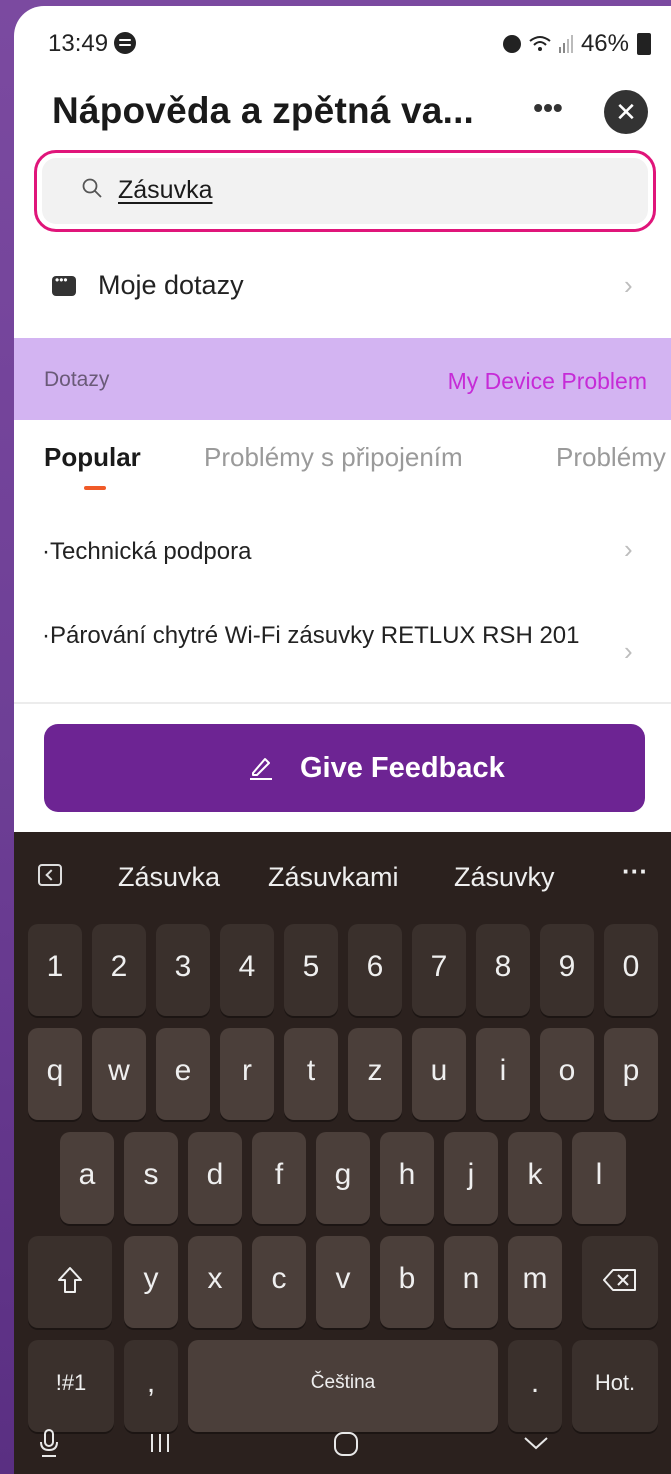 This screenshot has height=1474, width=671. What do you see at coordinates (375, 970) in the screenshot?
I see `key-6: 6` at bounding box center [375, 970].